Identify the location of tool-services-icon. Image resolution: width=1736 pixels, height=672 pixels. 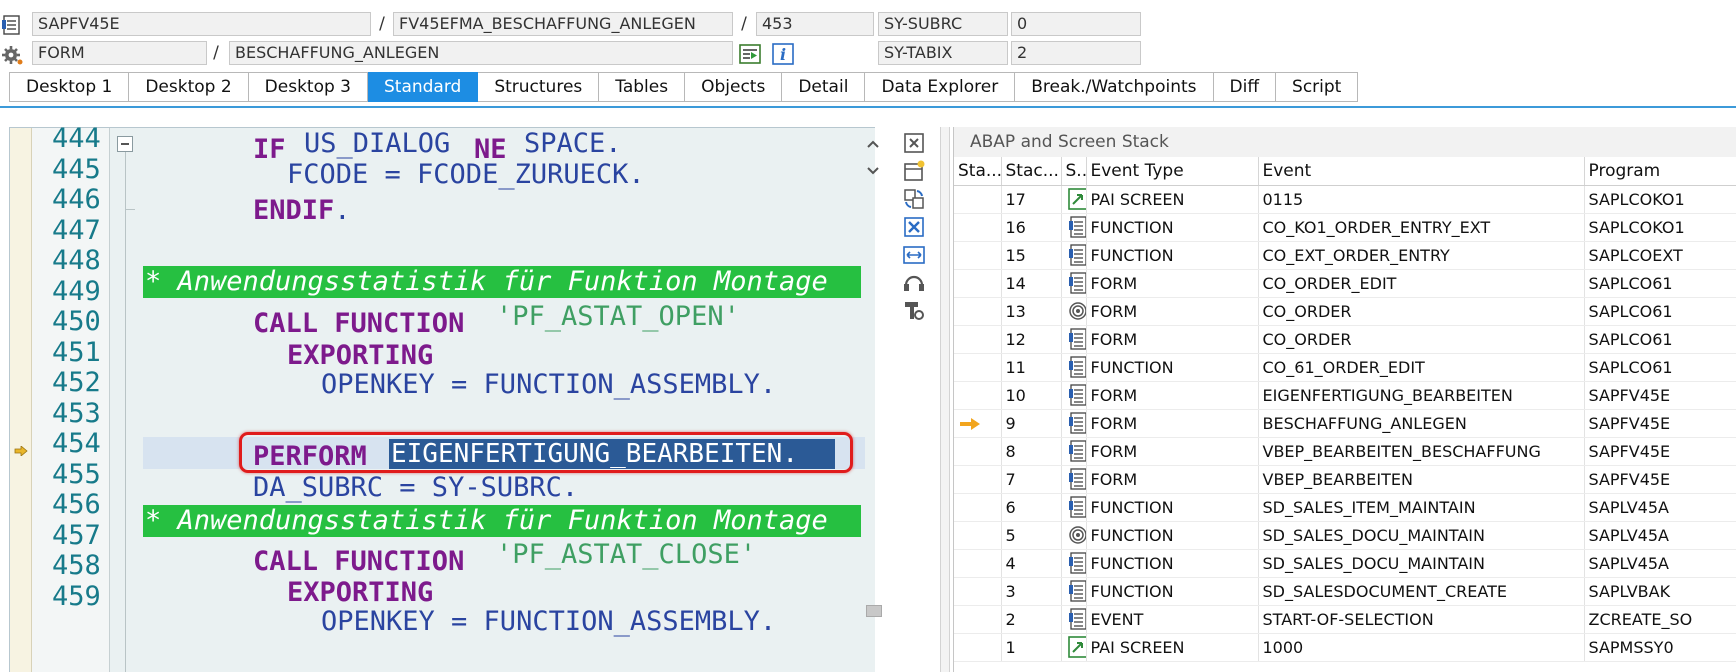
(914, 311).